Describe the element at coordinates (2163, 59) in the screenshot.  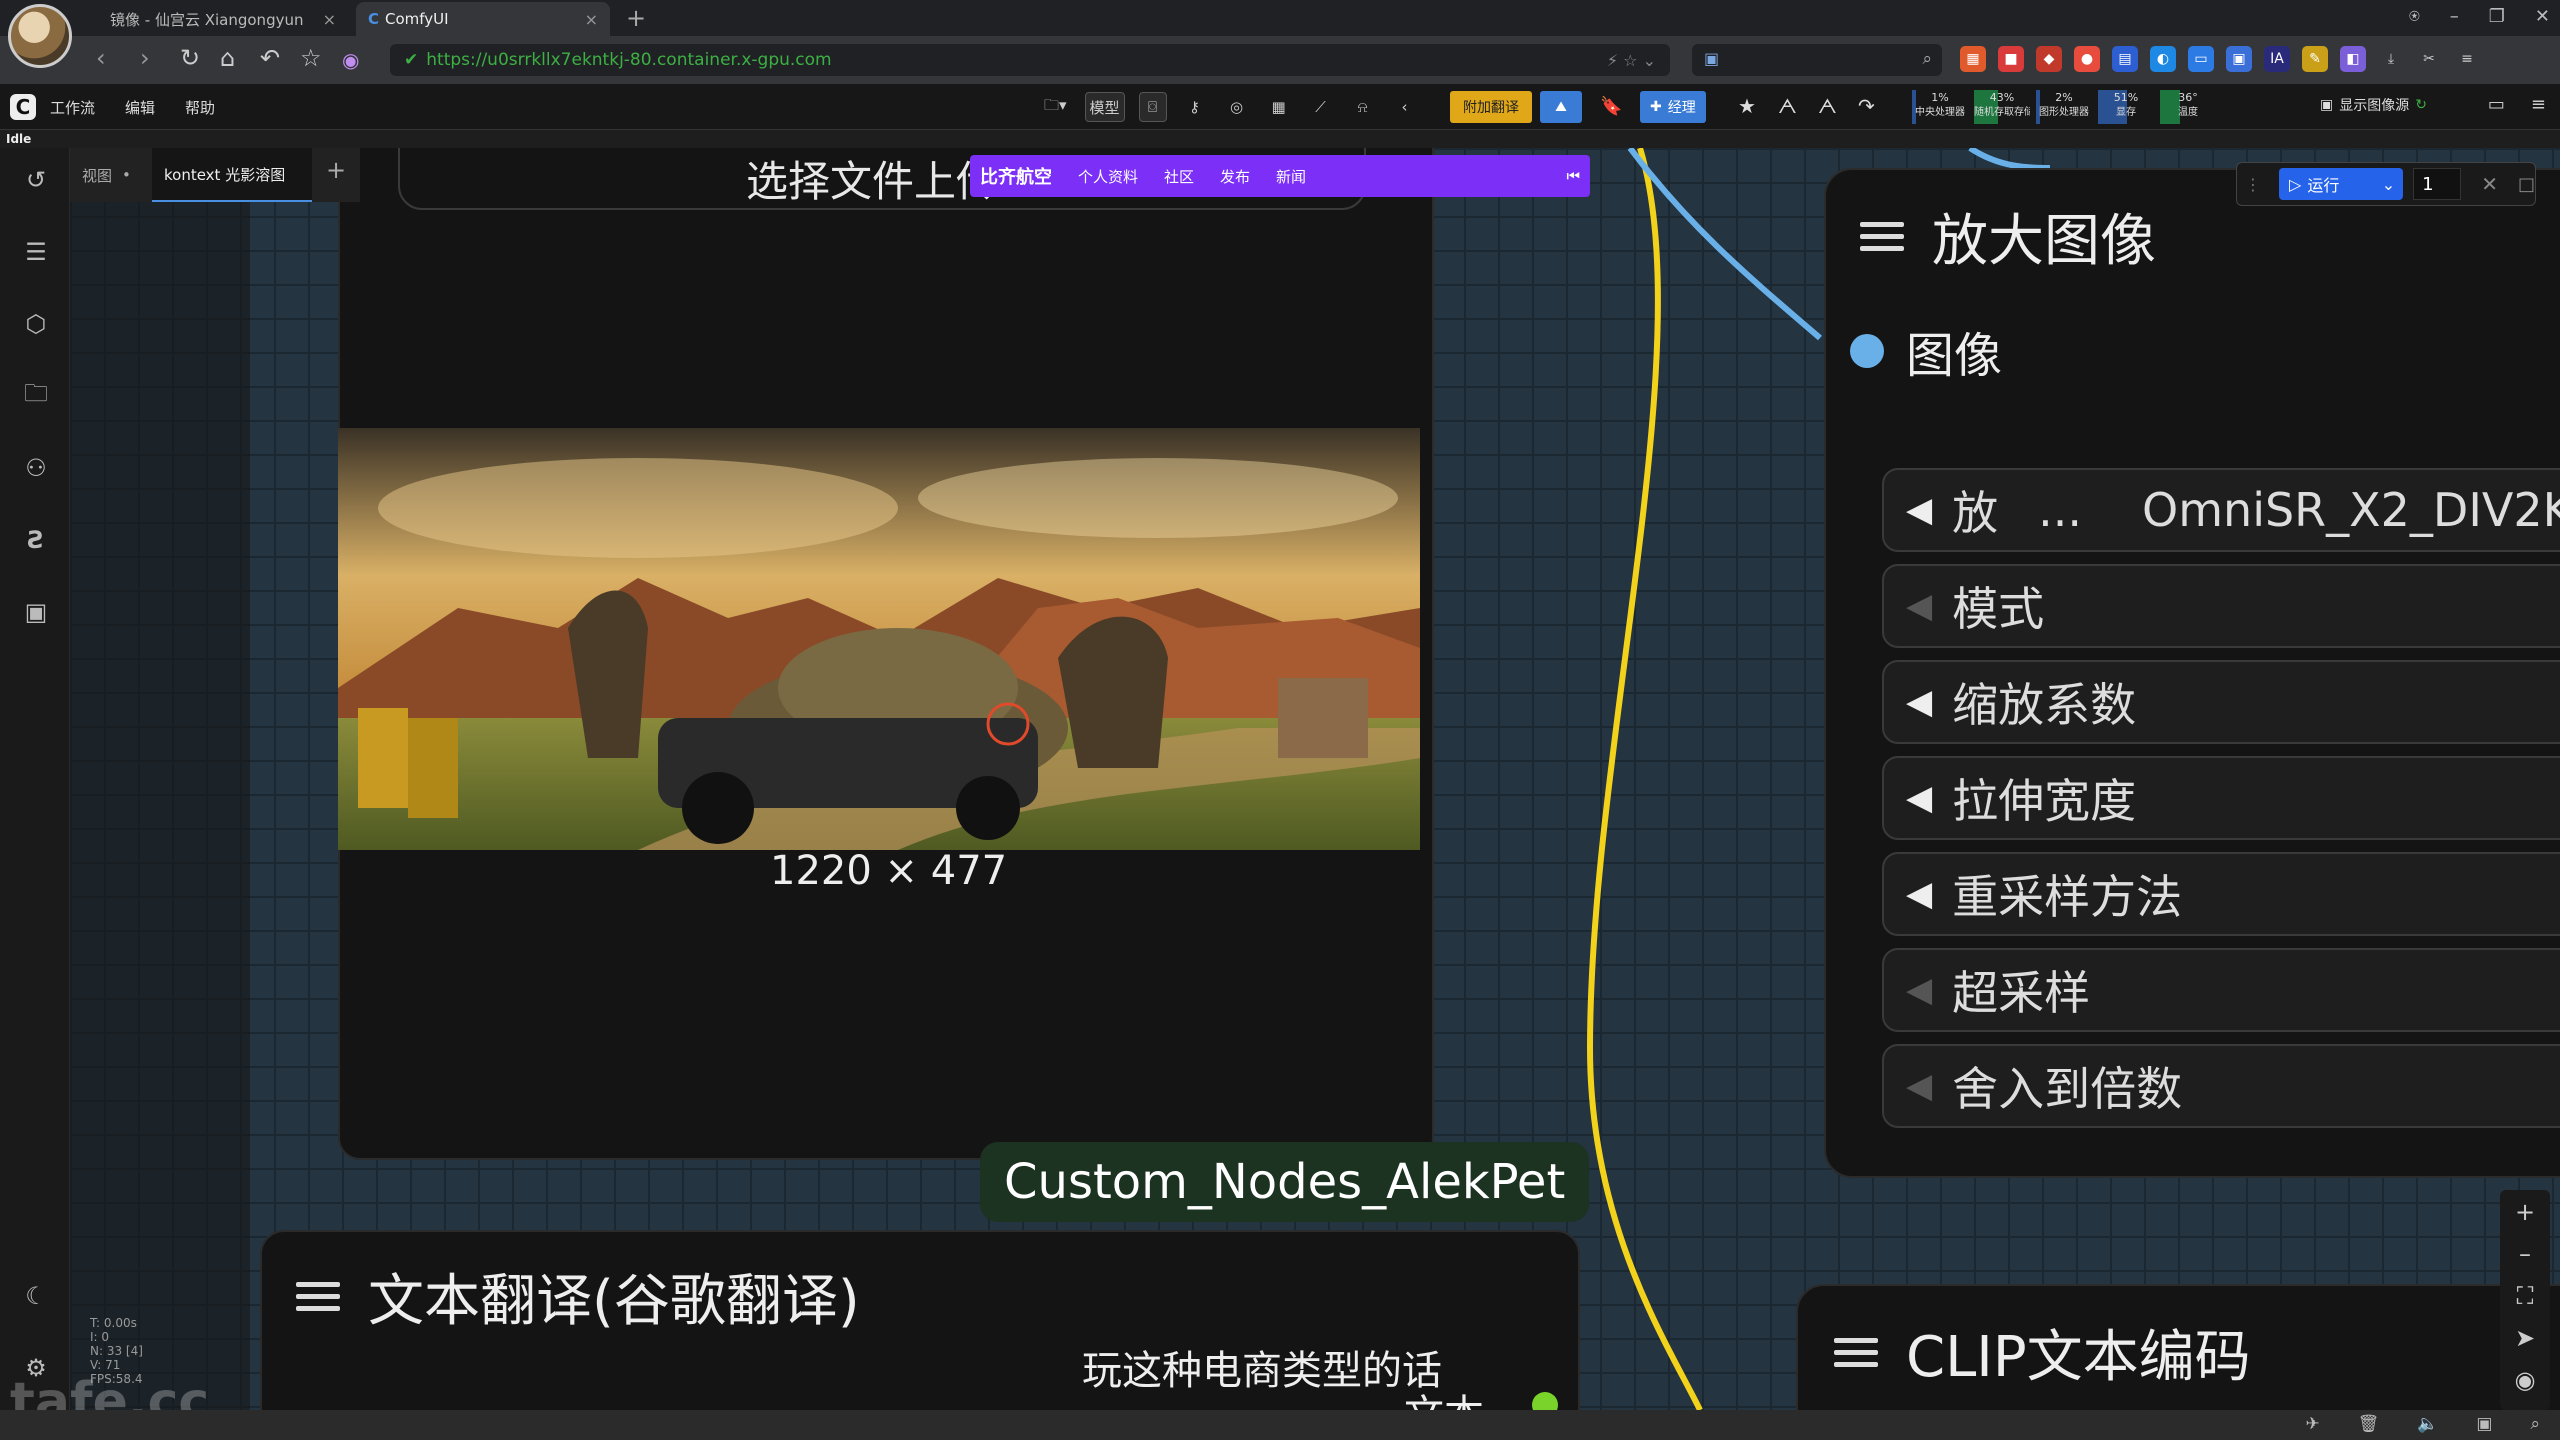
I see `ext-icon-6: ◐` at that location.